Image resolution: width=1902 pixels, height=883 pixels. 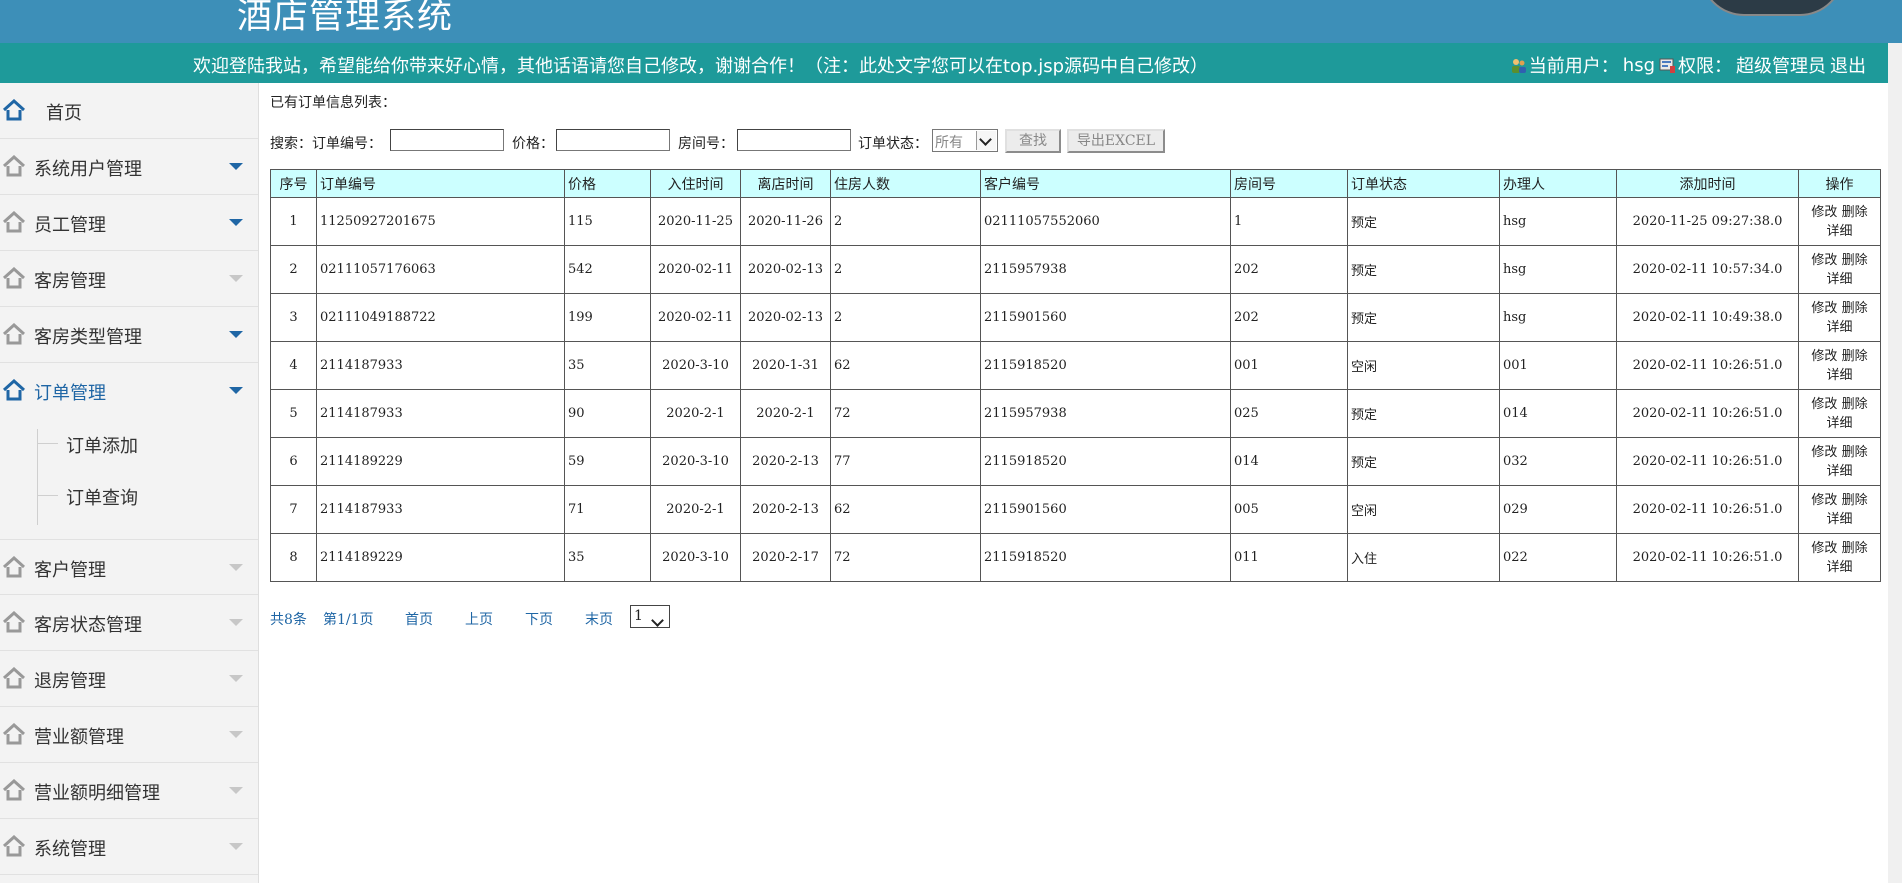 What do you see at coordinates (539, 619) in the screenshot?
I see `pager-next-link: 下页` at bounding box center [539, 619].